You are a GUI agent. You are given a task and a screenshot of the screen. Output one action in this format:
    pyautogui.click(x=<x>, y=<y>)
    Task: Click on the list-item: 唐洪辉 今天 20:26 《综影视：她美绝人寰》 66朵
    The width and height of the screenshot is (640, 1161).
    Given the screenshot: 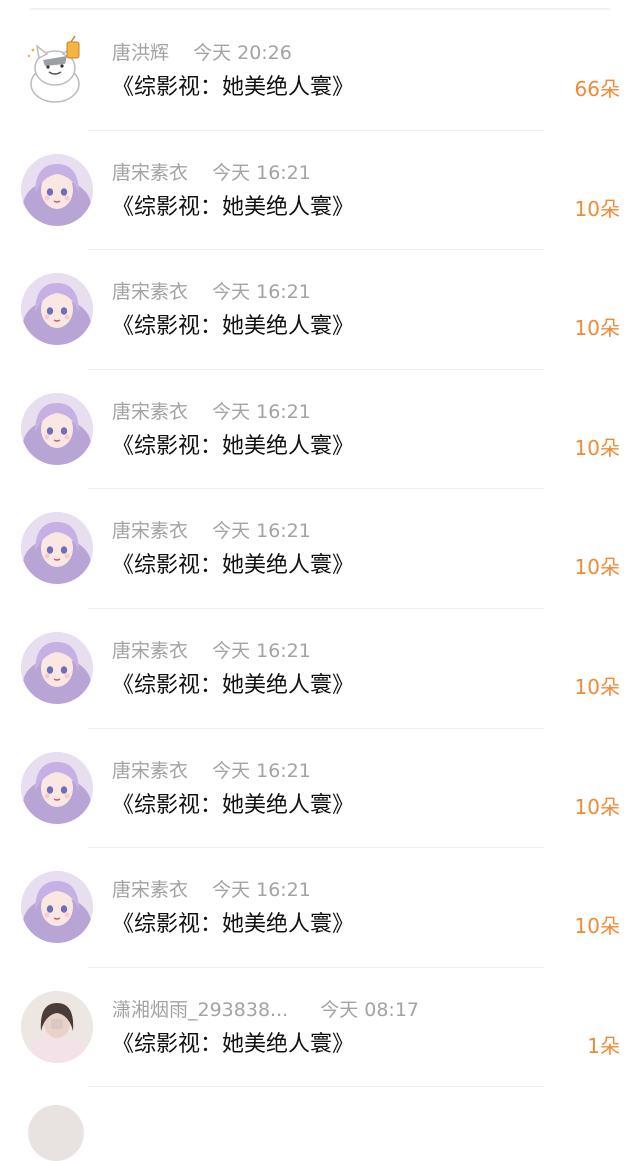 What is the action you would take?
    pyautogui.click(x=320, y=71)
    